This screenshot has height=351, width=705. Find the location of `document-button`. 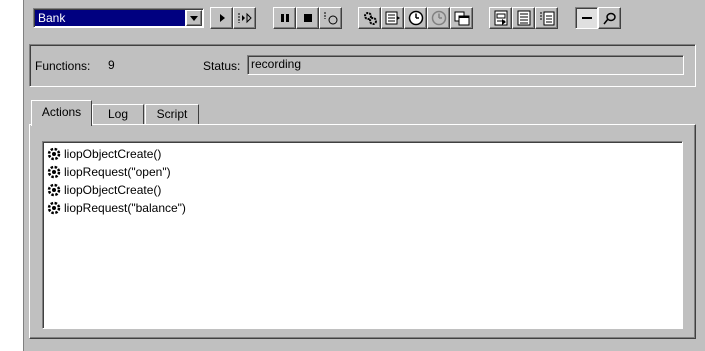

document-button is located at coordinates (500, 18).